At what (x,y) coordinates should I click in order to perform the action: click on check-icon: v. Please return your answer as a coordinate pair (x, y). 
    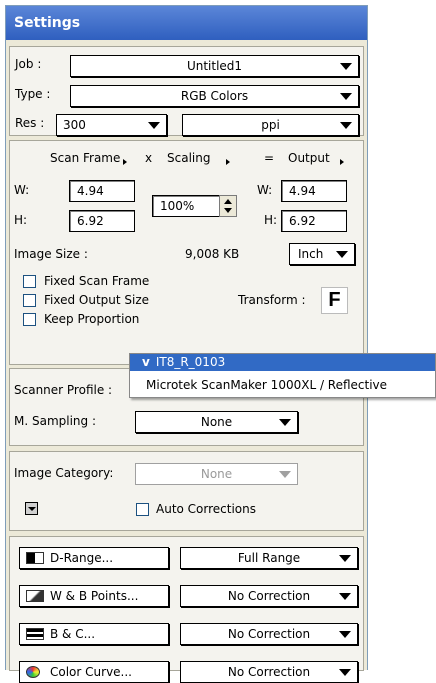
    Looking at the image, I should click on (146, 362).